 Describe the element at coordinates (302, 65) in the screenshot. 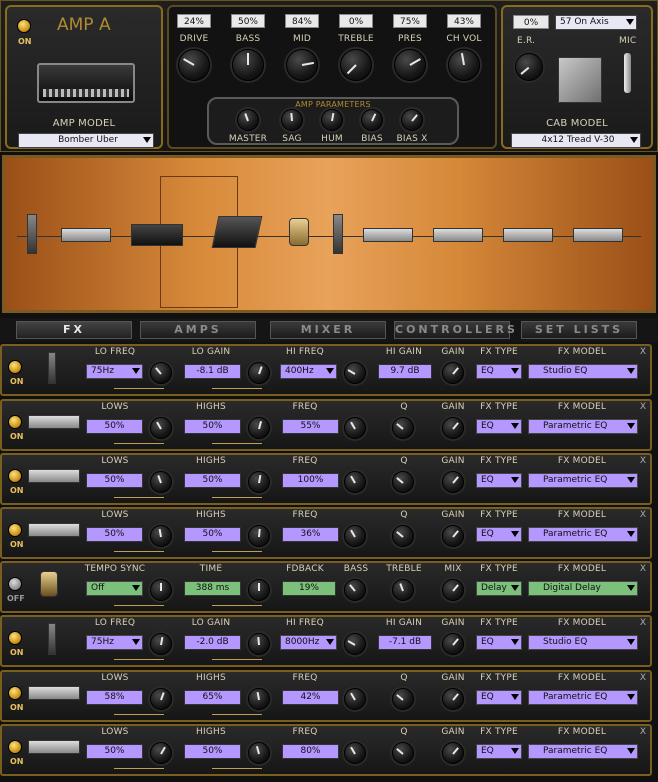

I see `amp-mid-knob` at that location.